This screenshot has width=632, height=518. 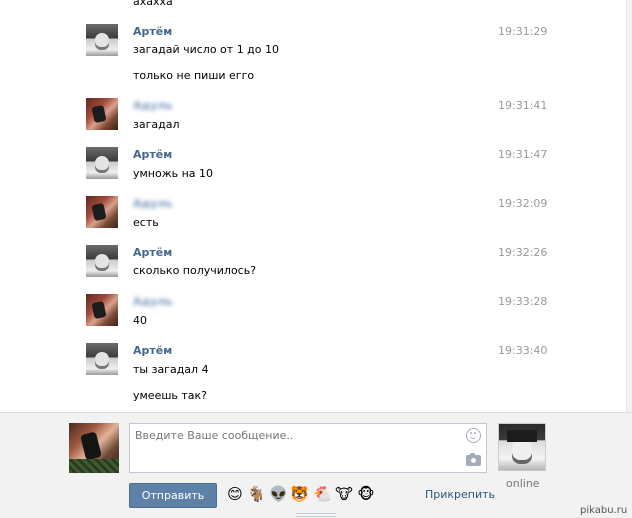 I want to click on emoji-goat-icon: 🐐, so click(x=256, y=494).